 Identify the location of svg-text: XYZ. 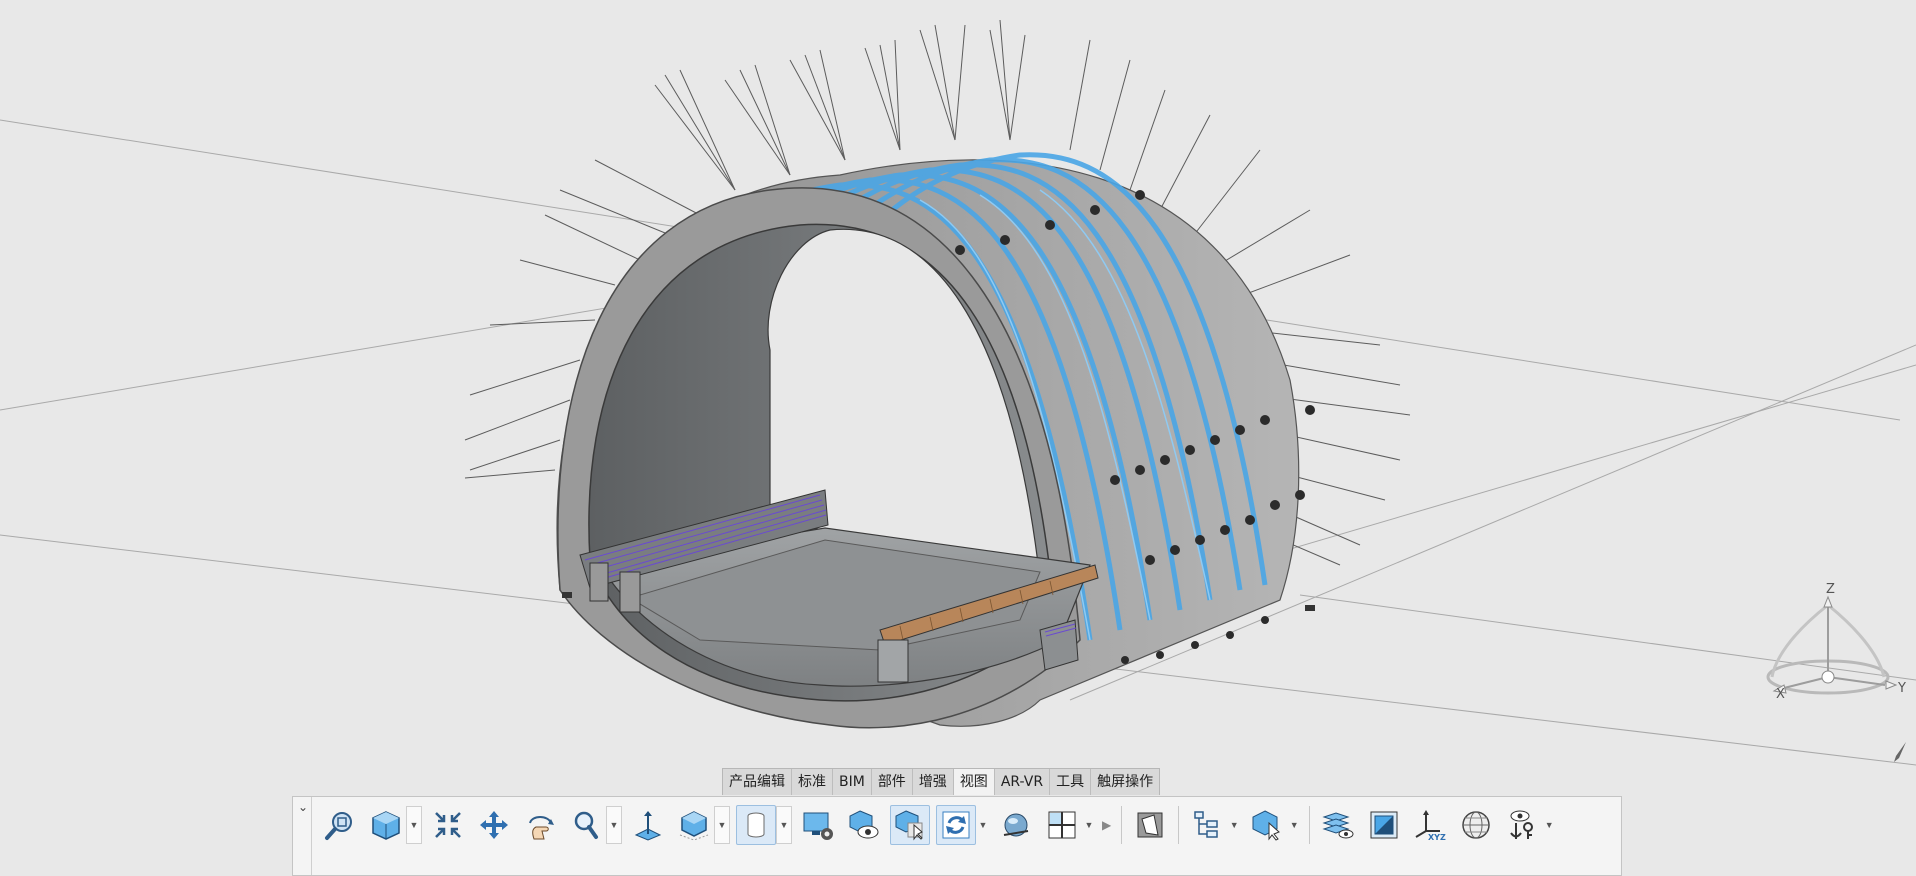
(1437, 837).